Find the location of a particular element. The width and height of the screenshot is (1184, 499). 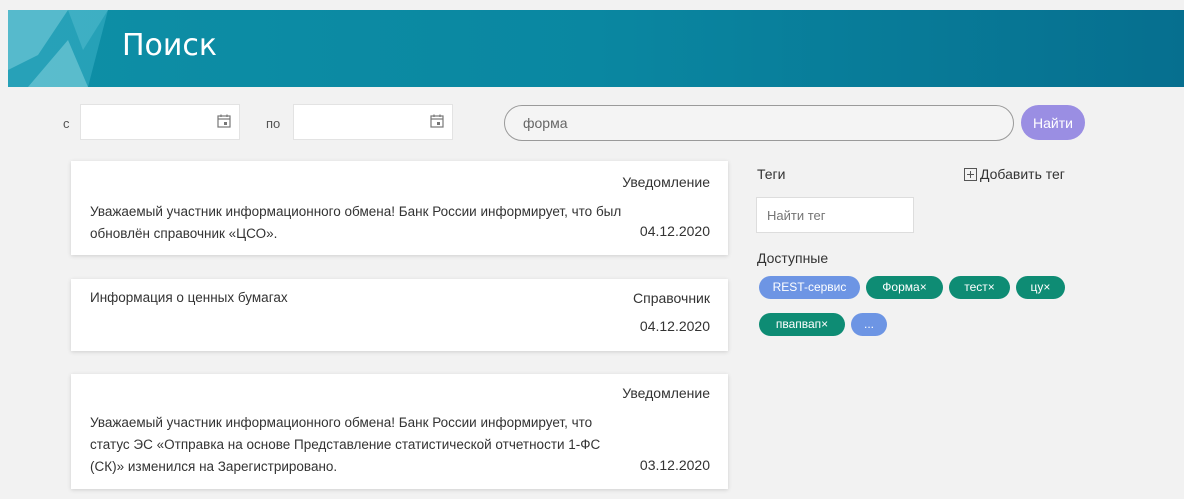

tag-chip: пвапвап× is located at coordinates (802, 324).